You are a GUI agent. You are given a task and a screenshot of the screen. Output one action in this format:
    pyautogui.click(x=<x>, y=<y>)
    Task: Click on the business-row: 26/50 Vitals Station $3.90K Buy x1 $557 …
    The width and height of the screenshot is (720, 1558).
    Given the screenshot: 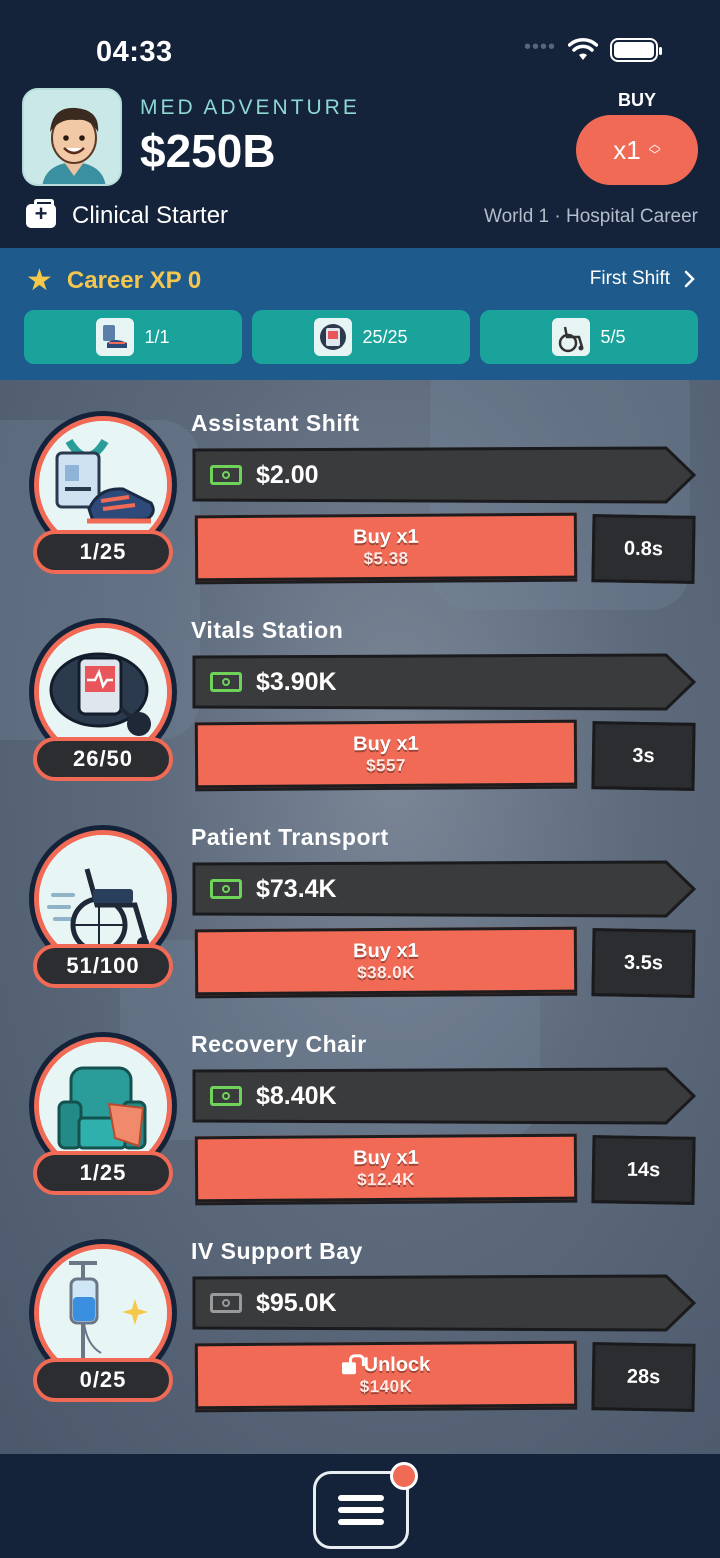 What is the action you would take?
    pyautogui.click(x=360, y=690)
    